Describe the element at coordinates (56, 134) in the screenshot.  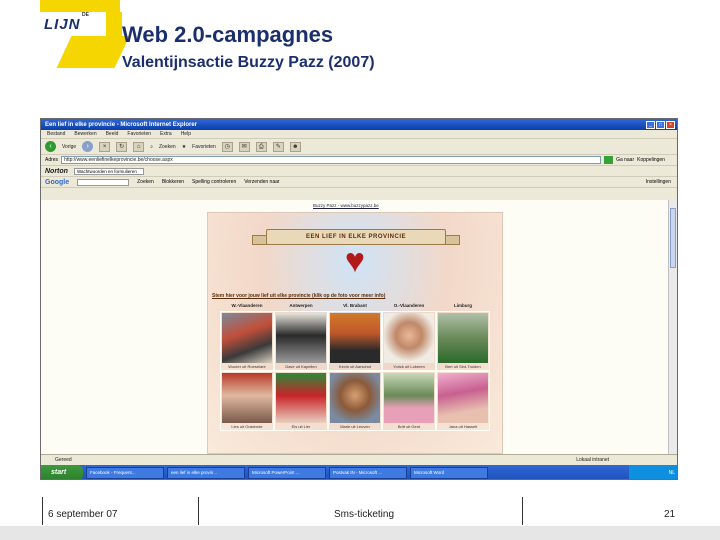
I see `menu-item-file: Bestand` at that location.